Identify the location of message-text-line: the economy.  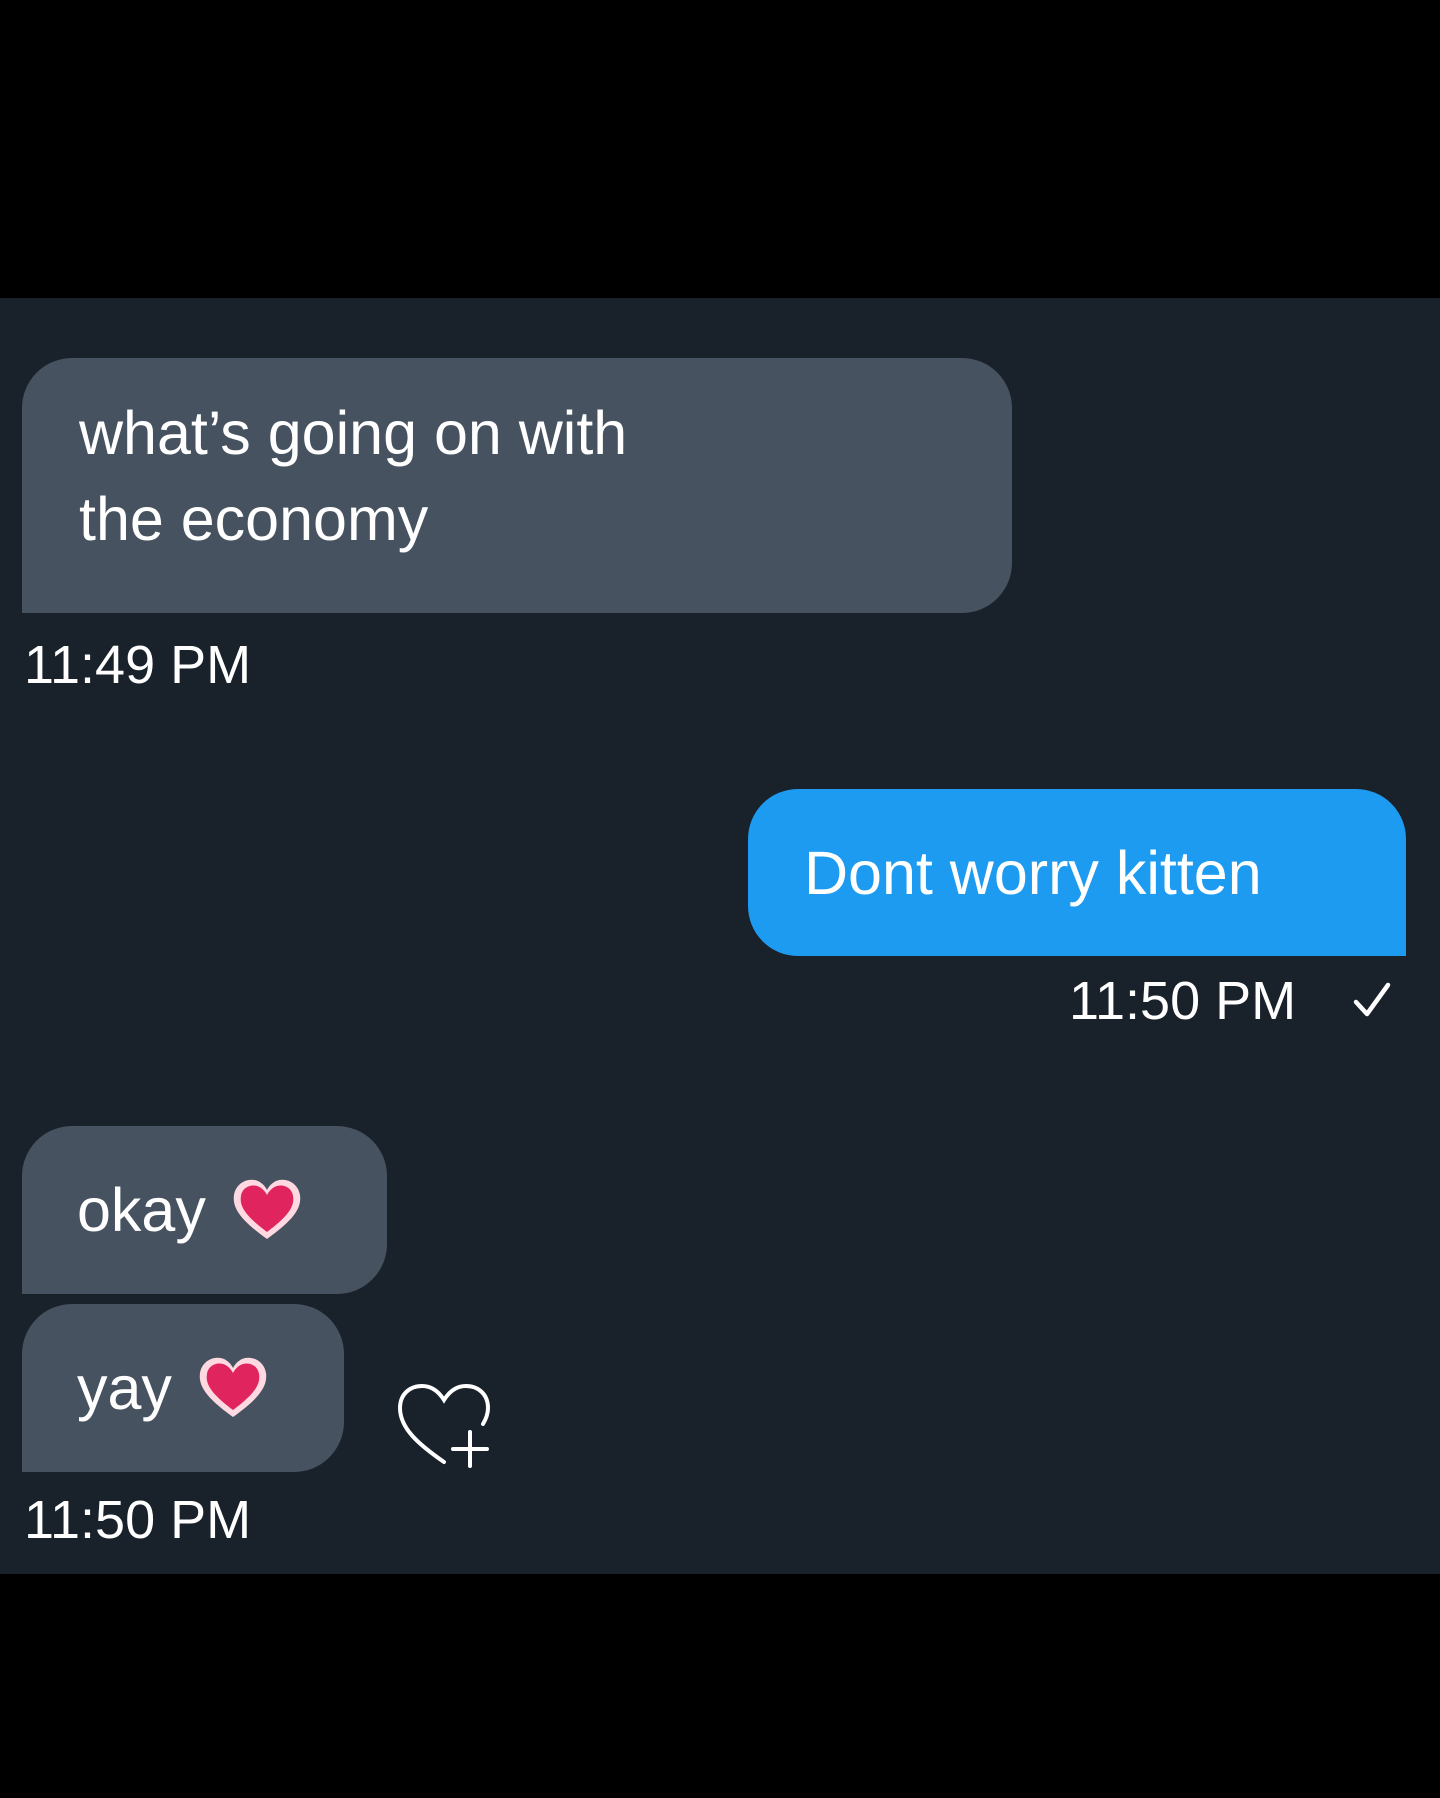
(254, 519).